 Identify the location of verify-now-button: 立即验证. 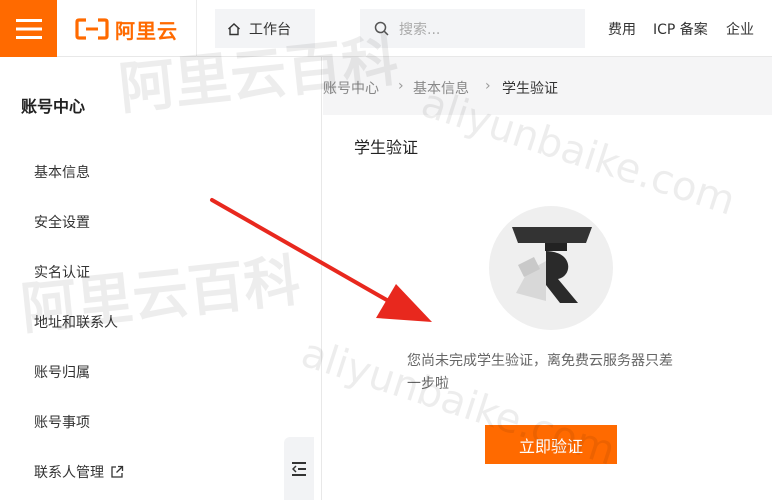
(551, 444).